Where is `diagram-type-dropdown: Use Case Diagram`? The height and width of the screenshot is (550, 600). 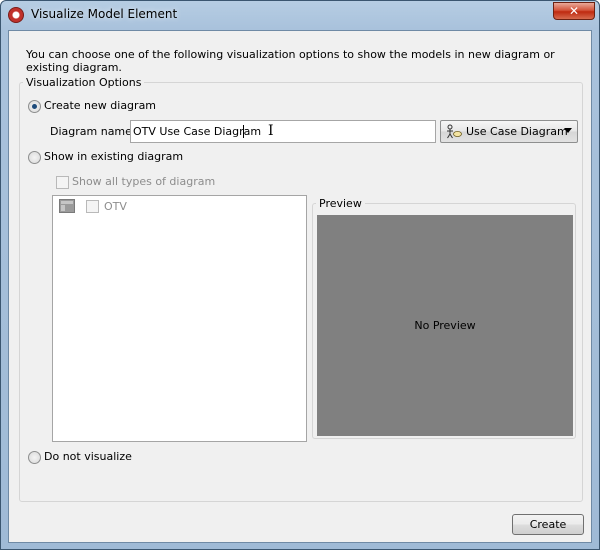
diagram-type-dropdown: Use Case Diagram is located at coordinates (509, 131).